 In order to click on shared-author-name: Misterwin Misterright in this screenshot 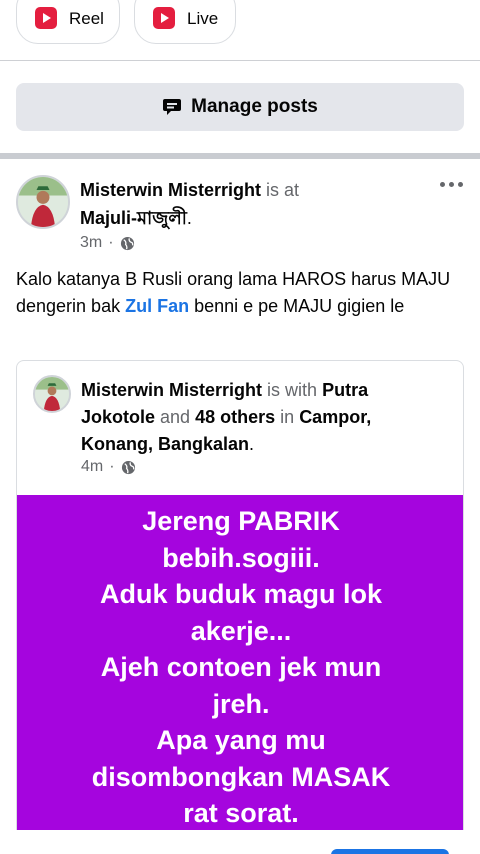, I will do `click(171, 390)`.